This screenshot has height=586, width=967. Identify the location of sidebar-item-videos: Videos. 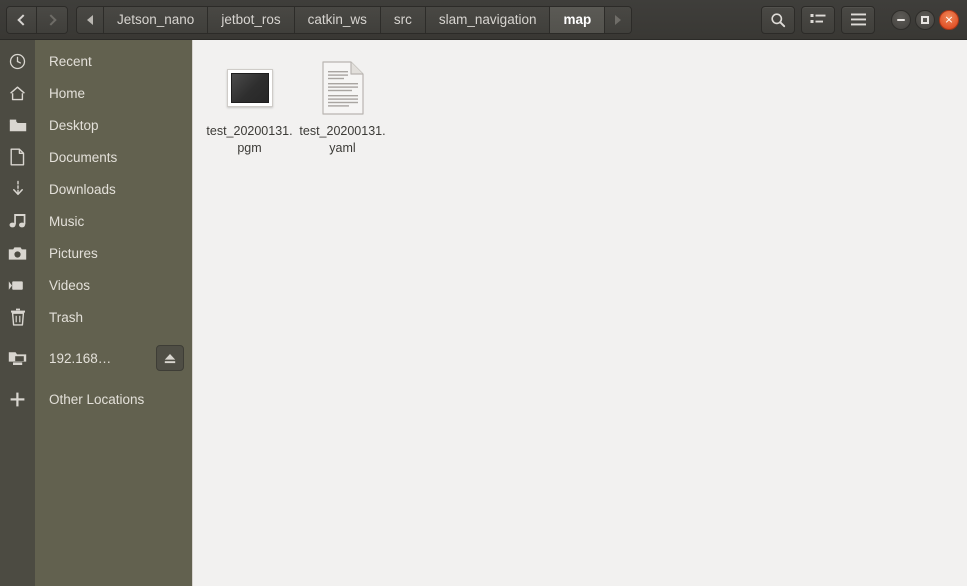
(96, 285).